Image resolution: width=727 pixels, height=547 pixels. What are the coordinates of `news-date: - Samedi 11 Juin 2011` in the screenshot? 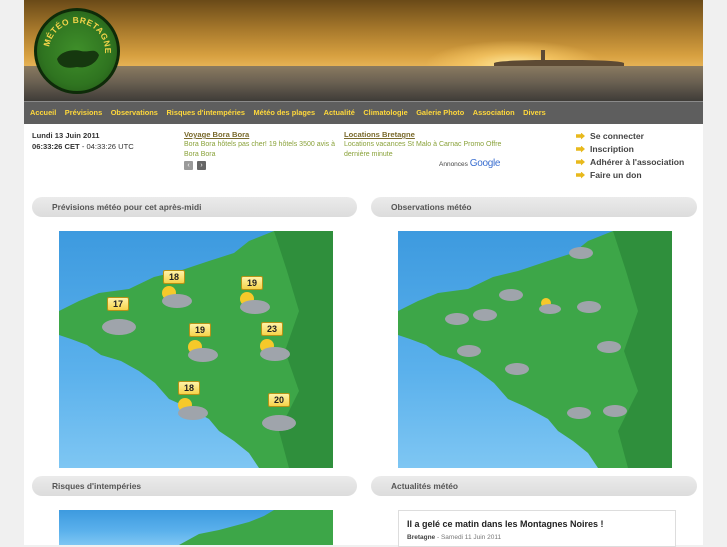 It's located at (468, 537).